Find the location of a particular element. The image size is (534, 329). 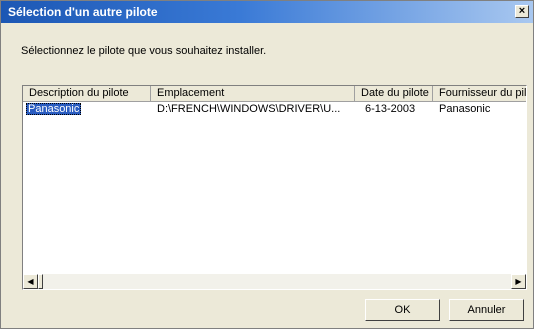

row-description: Panasonic is located at coordinates (54, 109).